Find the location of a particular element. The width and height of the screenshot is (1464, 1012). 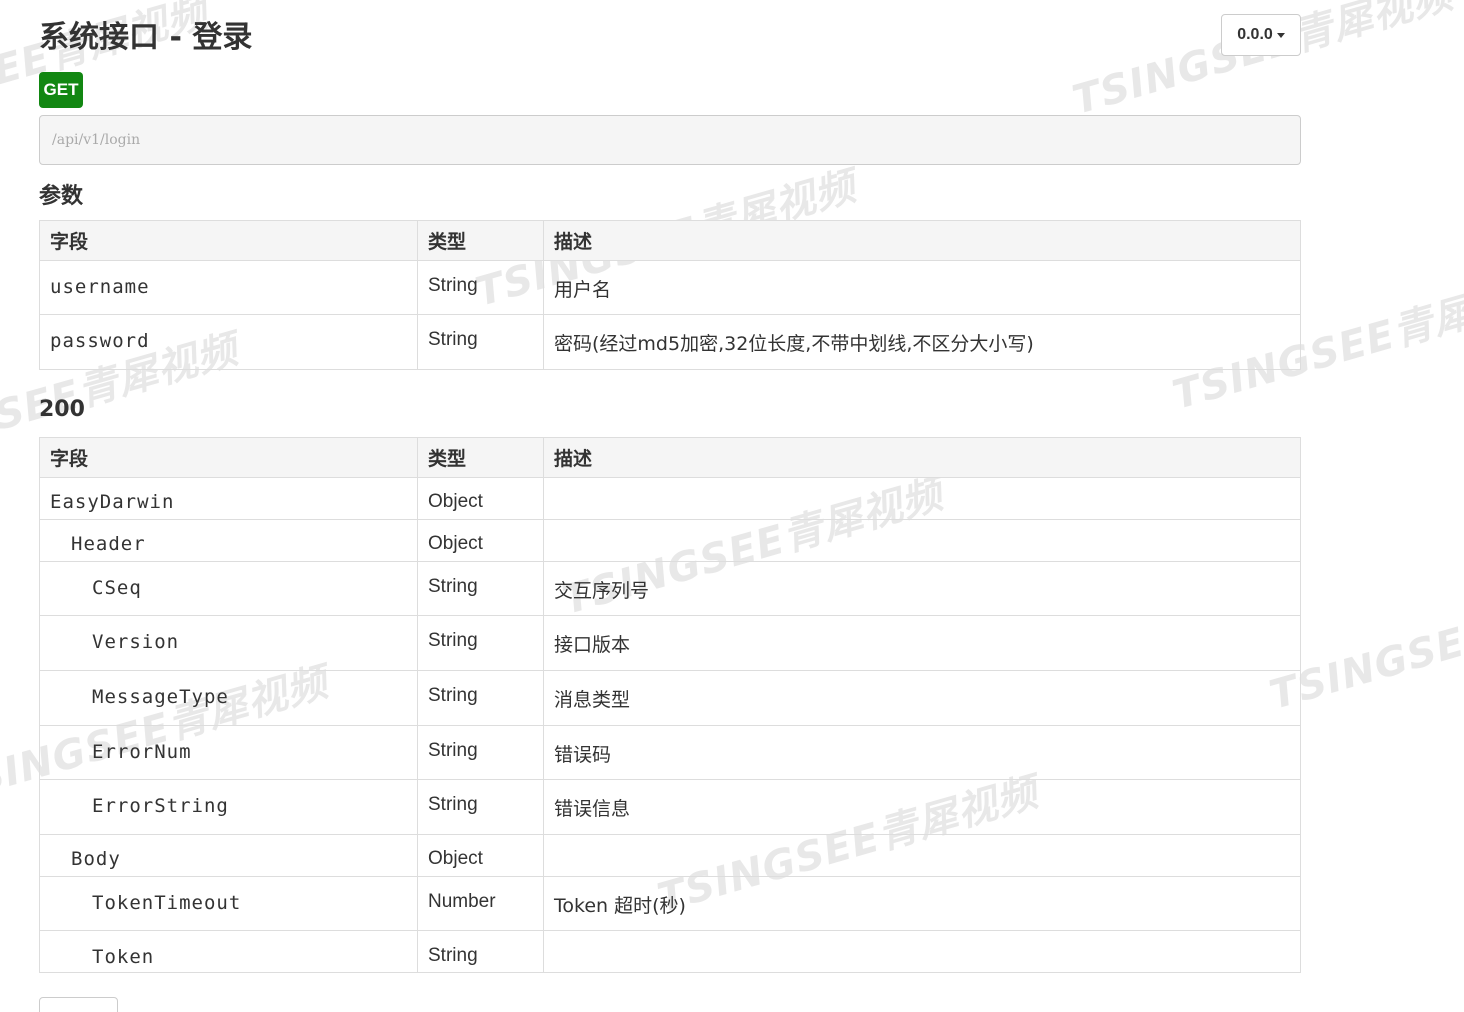

version-dropdown-button: 0.0.0 is located at coordinates (1261, 35).